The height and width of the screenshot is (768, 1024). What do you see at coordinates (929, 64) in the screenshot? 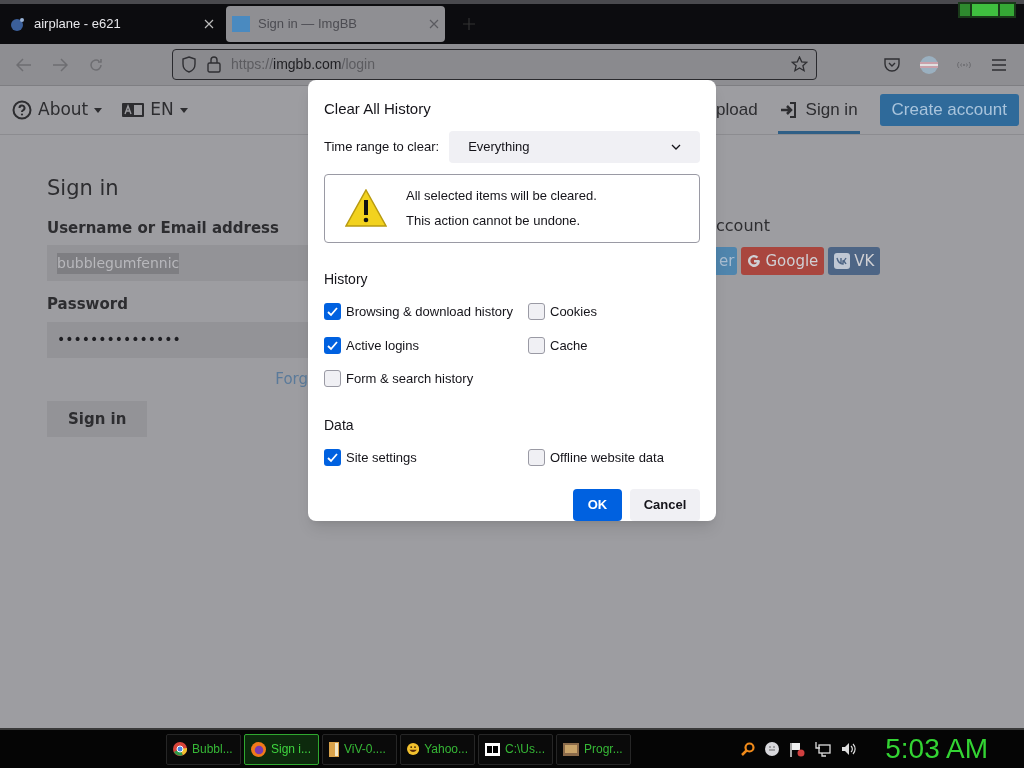
I see `avatar-icon` at bounding box center [929, 64].